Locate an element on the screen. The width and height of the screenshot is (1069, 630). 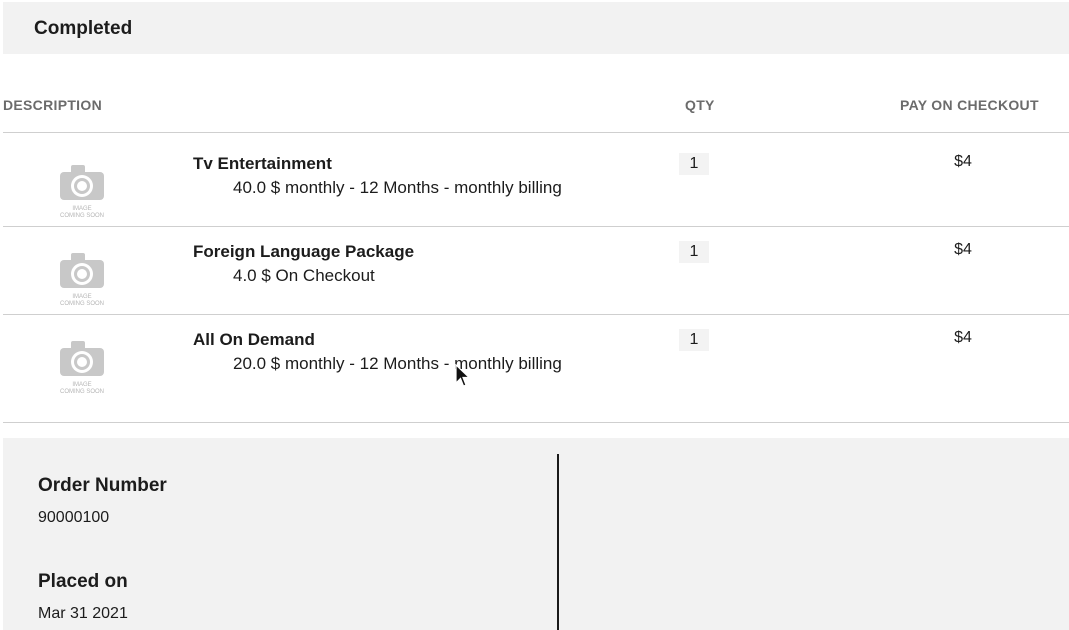
order-number-label: Order Number is located at coordinates (102, 485).